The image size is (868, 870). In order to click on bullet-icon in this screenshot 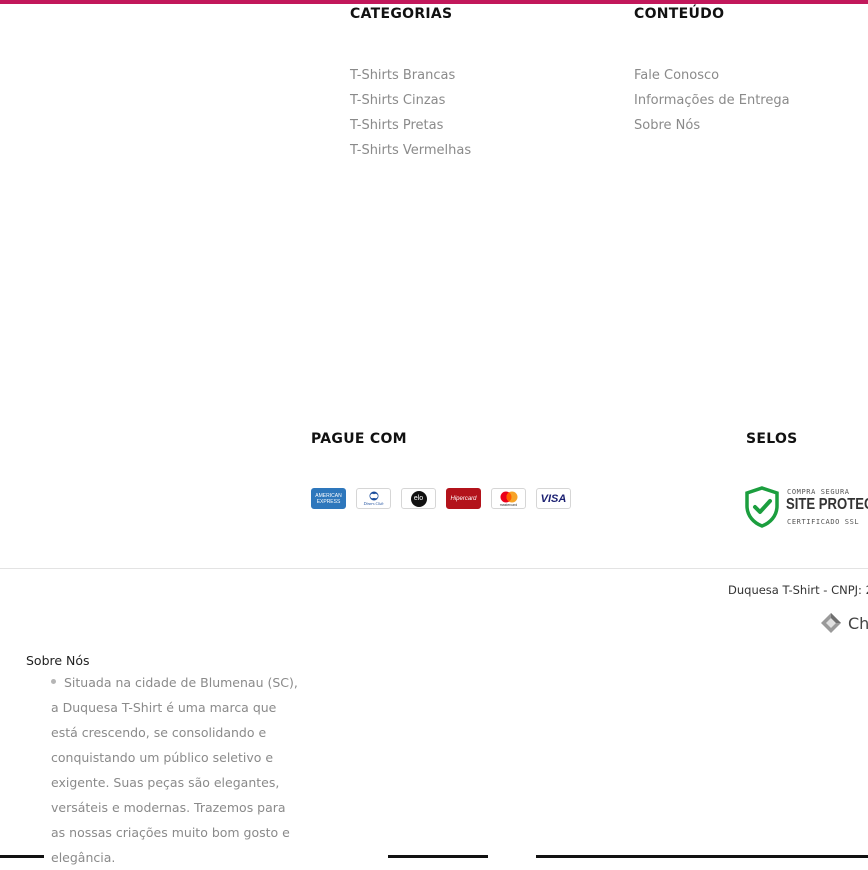, I will do `click(53, 681)`.